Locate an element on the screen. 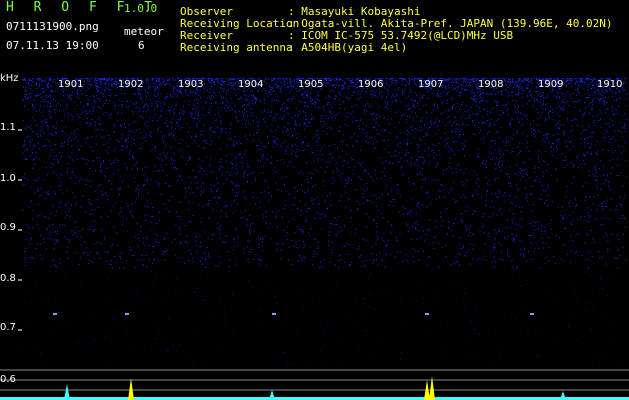  khz-unit-label: kHz is located at coordinates (9, 78).